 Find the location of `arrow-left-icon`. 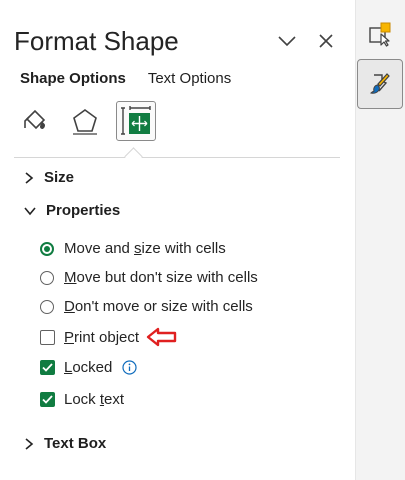

arrow-left-icon is located at coordinates (161, 337).